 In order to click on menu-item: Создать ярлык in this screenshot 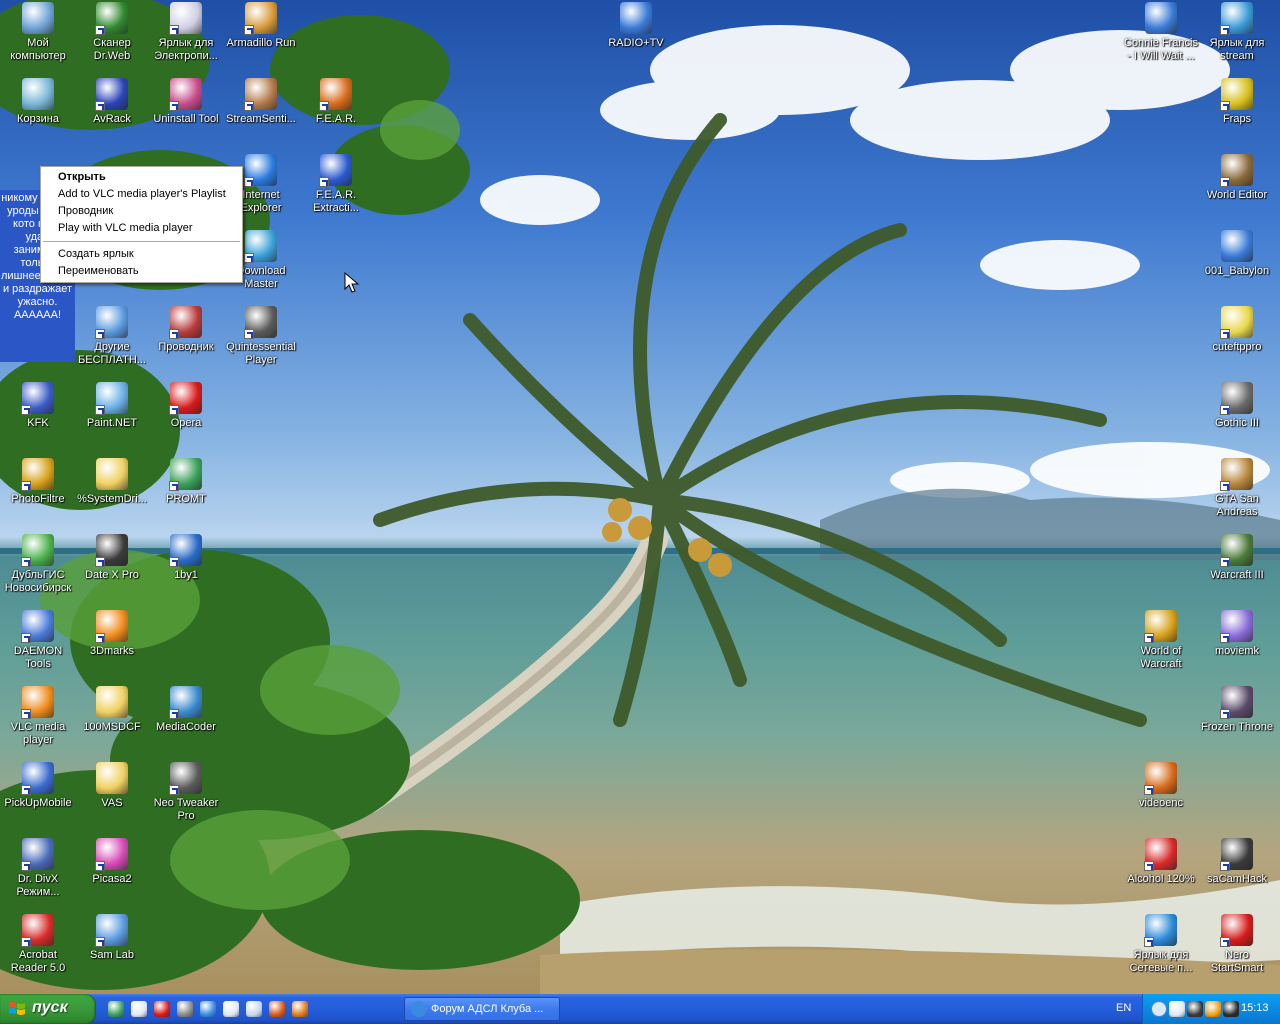, I will do `click(141, 254)`.